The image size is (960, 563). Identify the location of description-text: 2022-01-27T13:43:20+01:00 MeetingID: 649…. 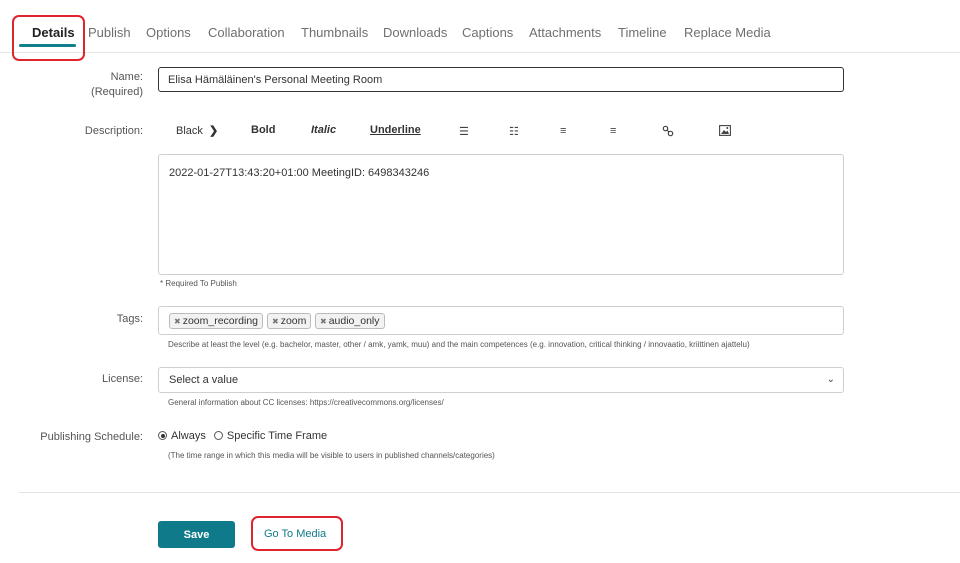
(299, 173).